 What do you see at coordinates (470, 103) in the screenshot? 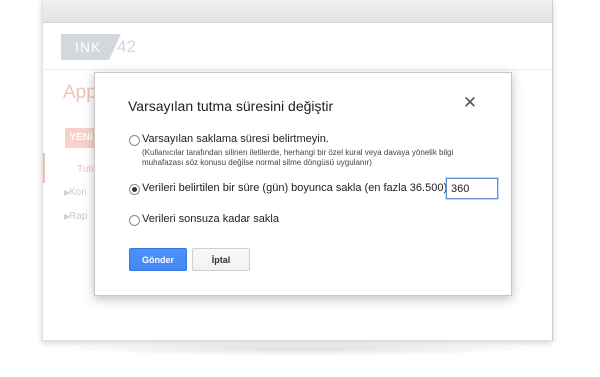
I see `close-icon: ✕` at bounding box center [470, 103].